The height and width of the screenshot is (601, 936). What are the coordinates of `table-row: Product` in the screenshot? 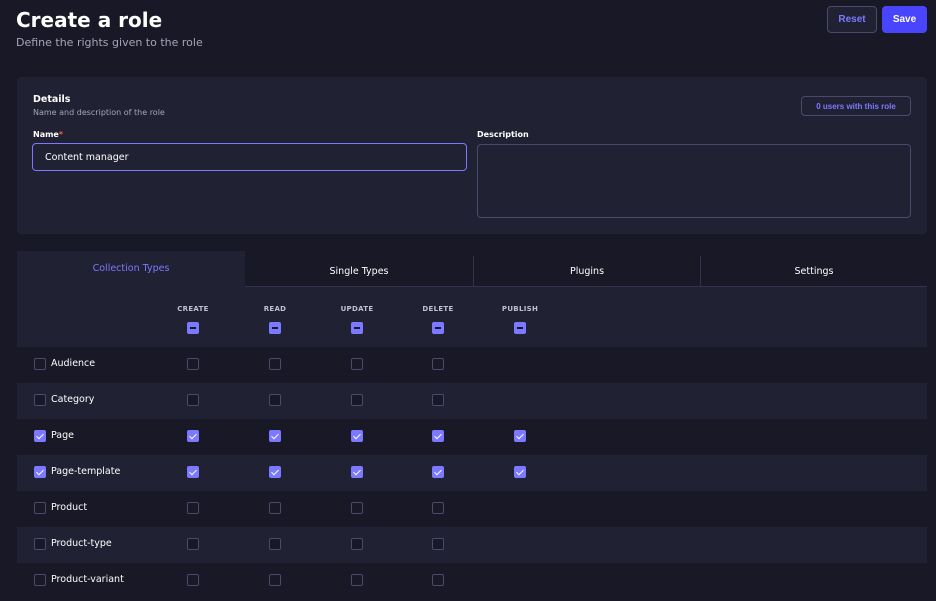 It's located at (472, 509).